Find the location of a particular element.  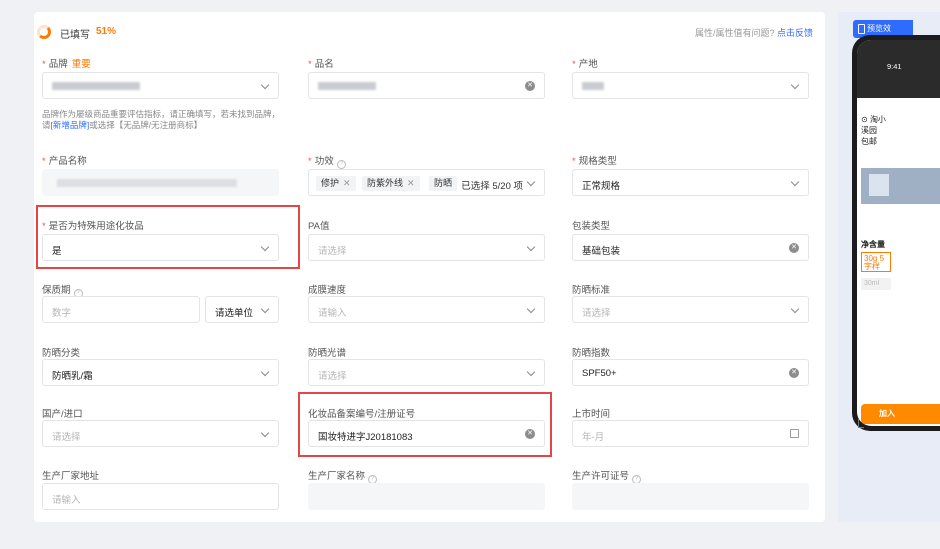

sun-standard-label: 防晒标准 is located at coordinates (591, 290).